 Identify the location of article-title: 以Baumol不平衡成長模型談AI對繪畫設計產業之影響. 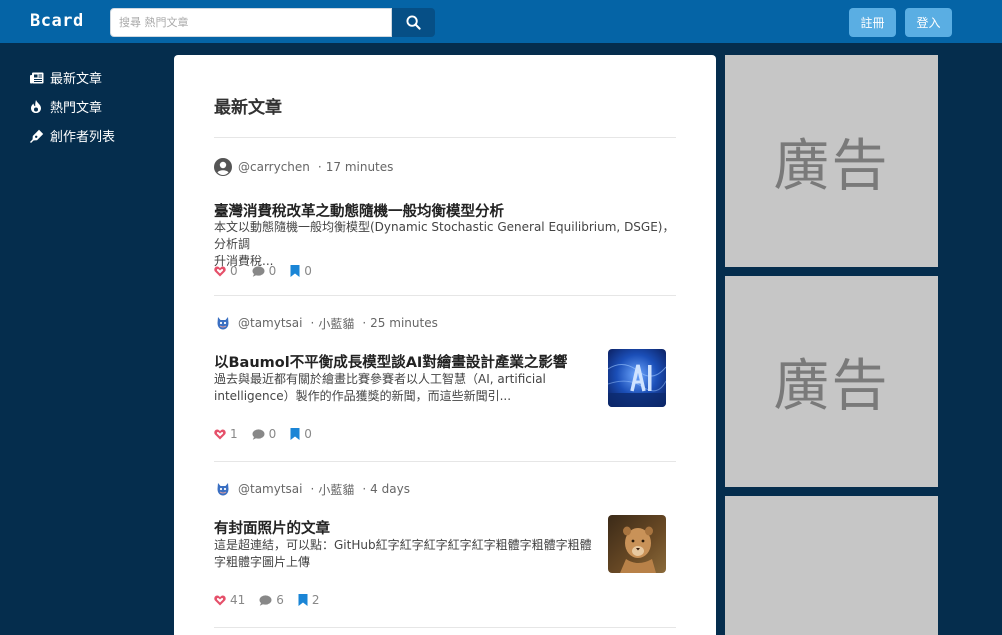
(390, 361).